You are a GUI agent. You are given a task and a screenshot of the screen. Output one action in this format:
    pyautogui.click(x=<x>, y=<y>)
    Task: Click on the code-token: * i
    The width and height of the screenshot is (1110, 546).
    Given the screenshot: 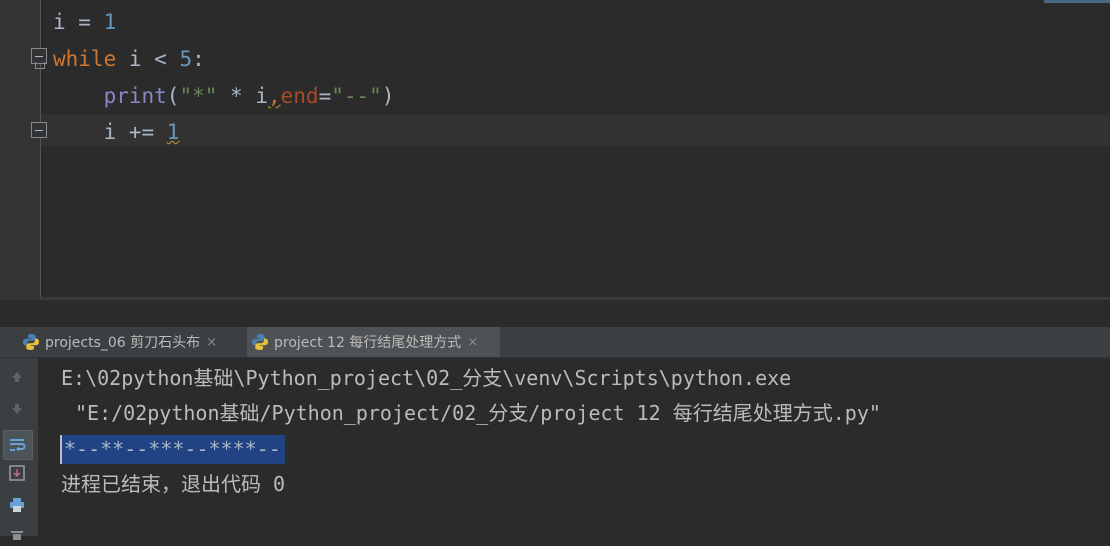 What is the action you would take?
    pyautogui.click(x=242, y=96)
    